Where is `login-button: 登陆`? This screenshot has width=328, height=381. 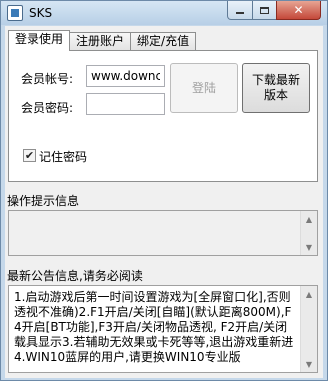
login-button: 登陆 is located at coordinates (204, 88).